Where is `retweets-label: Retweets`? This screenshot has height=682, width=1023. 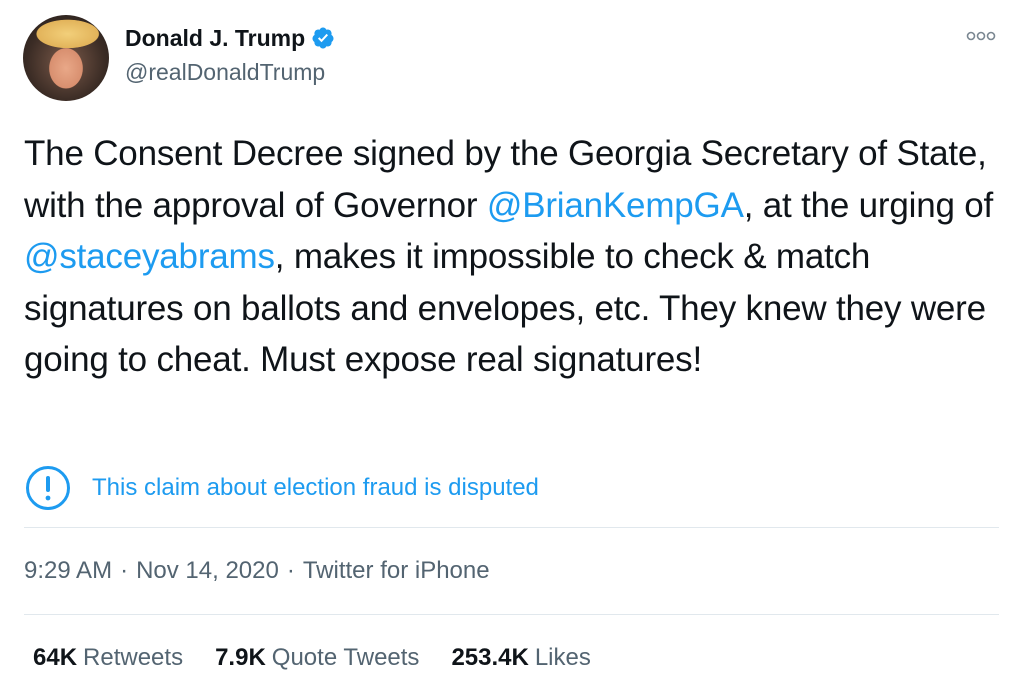
retweets-label: Retweets is located at coordinates (133, 657).